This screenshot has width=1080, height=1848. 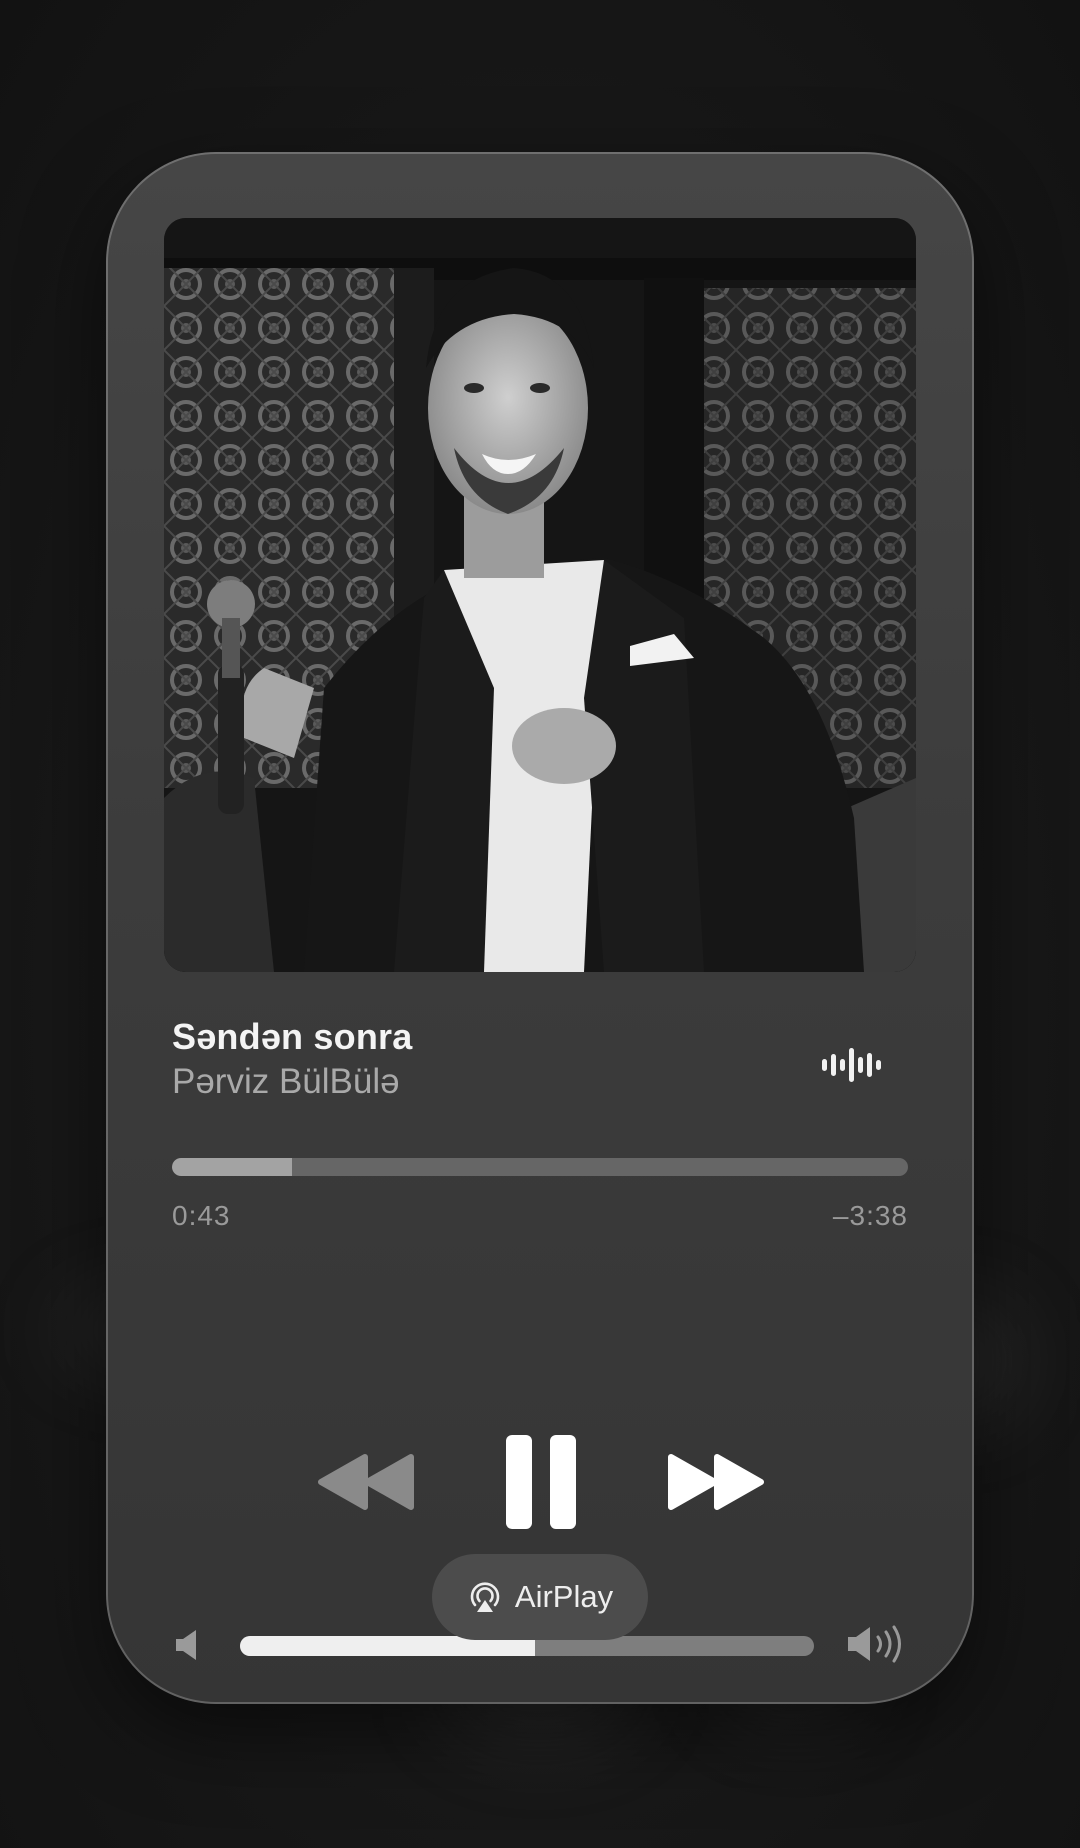 I want to click on pause-button, so click(x=541, y=1482).